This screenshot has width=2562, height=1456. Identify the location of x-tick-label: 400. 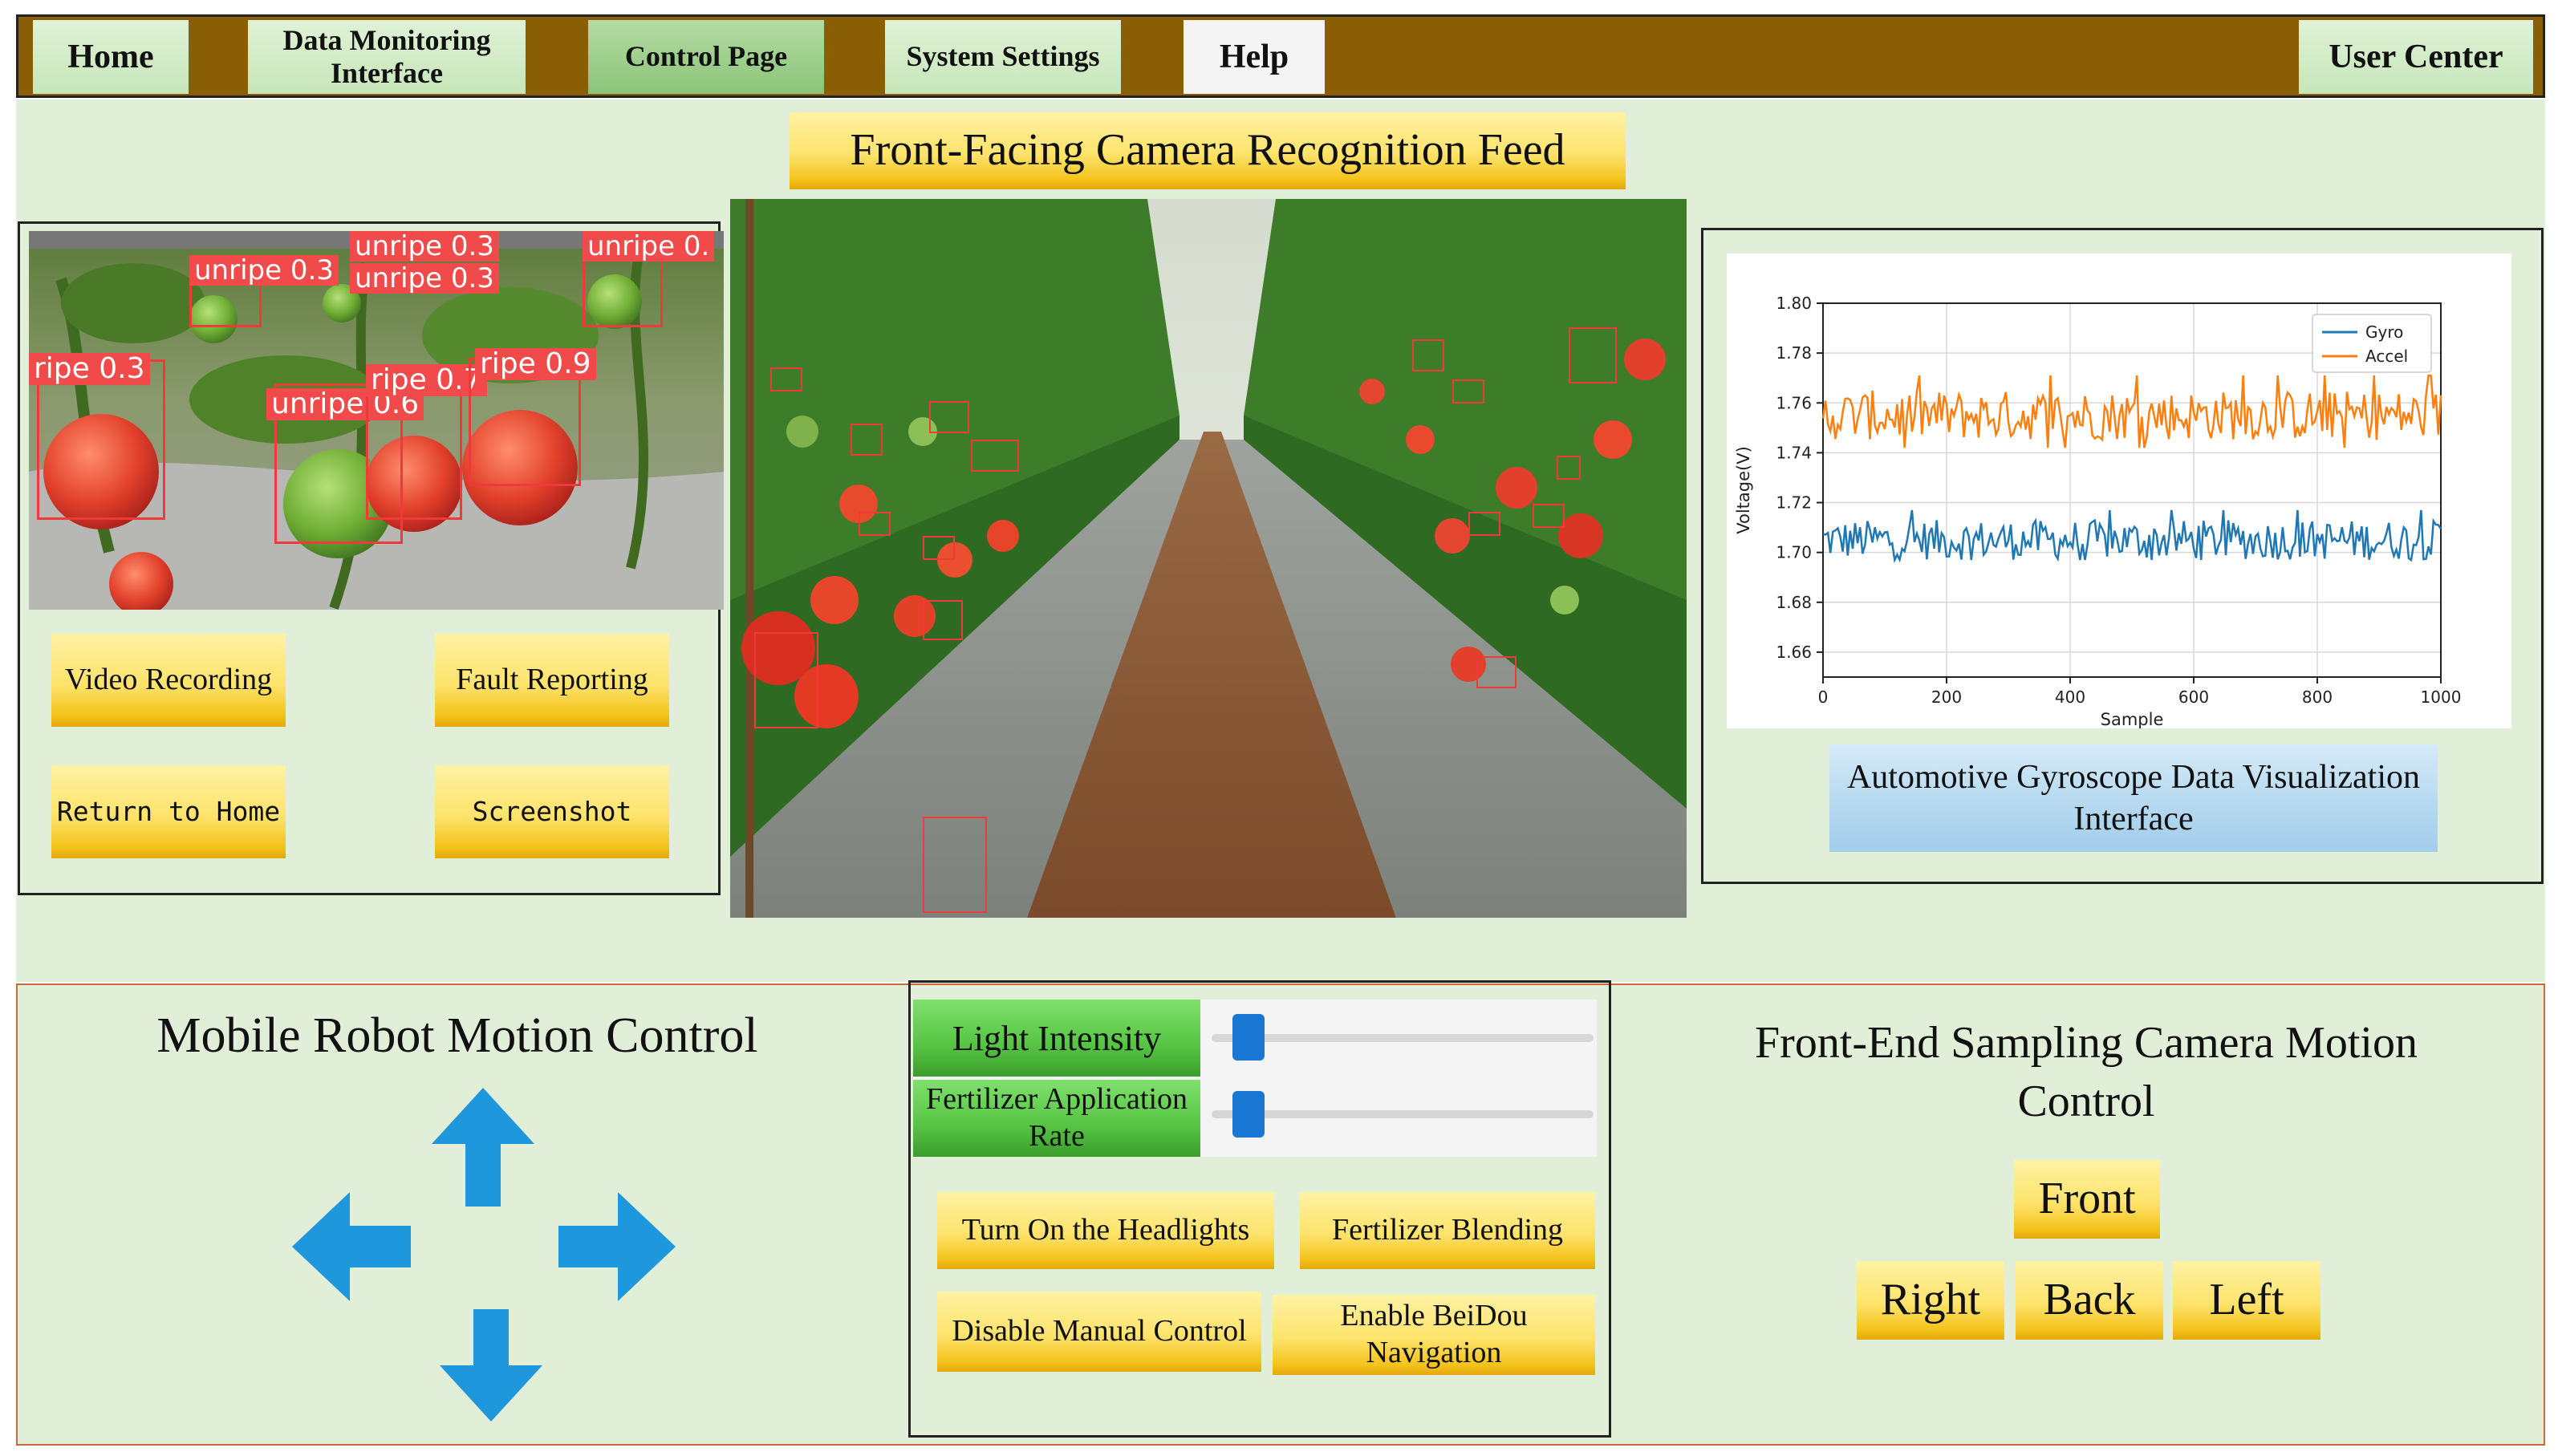
(2070, 697).